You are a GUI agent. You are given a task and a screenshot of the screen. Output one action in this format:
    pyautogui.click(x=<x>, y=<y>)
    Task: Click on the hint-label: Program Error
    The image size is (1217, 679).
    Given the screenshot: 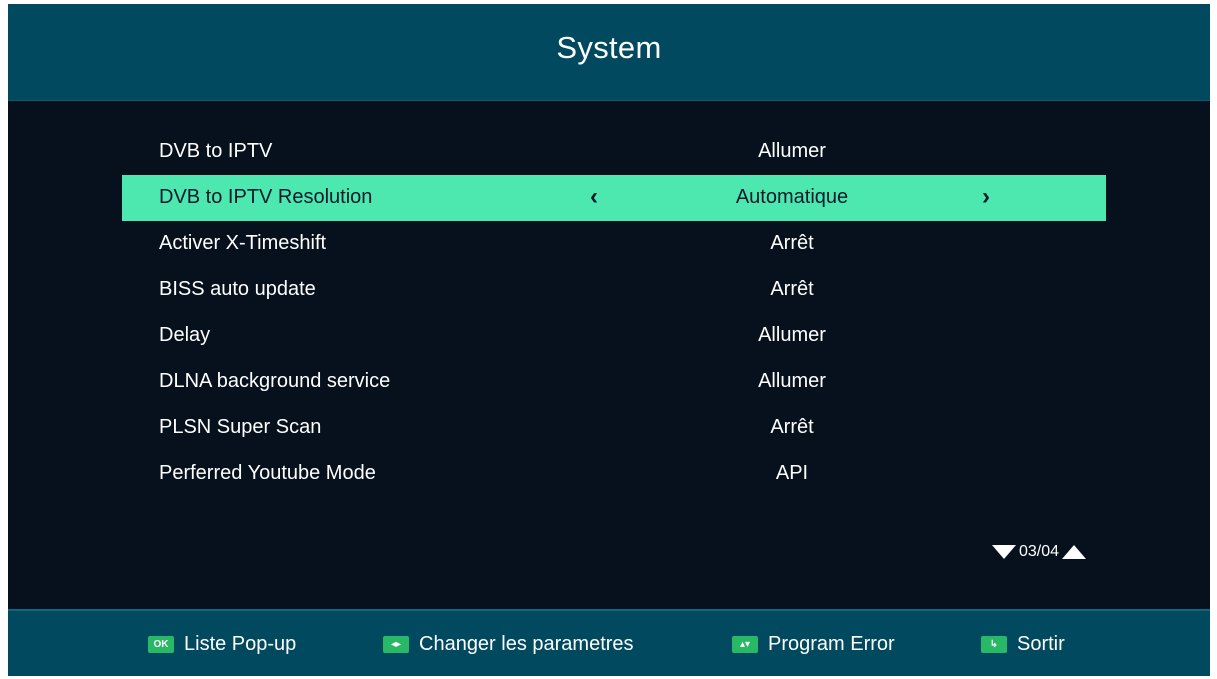 What is the action you would take?
    pyautogui.click(x=831, y=644)
    